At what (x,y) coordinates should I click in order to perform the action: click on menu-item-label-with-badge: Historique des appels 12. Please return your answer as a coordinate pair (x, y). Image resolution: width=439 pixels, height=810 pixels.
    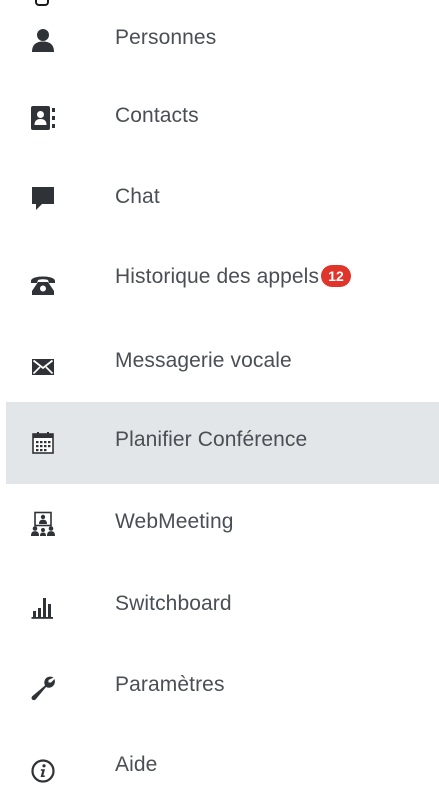
    Looking at the image, I should click on (233, 277).